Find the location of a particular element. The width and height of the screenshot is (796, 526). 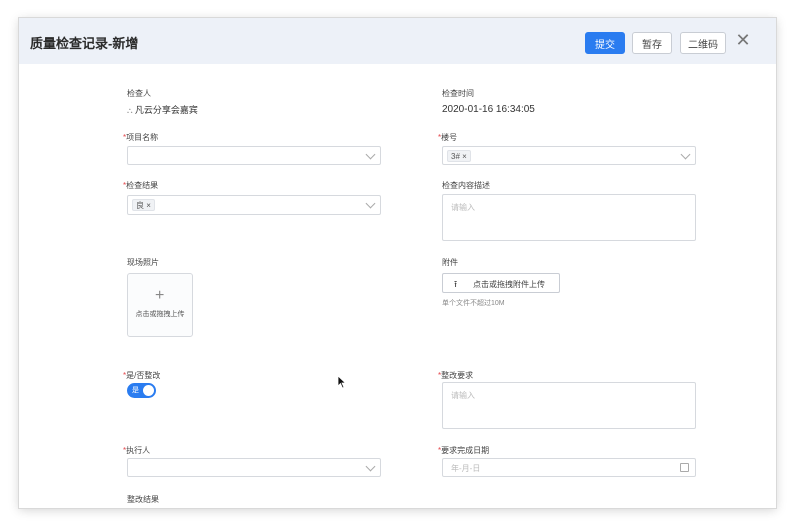

executor-select is located at coordinates (254, 467).